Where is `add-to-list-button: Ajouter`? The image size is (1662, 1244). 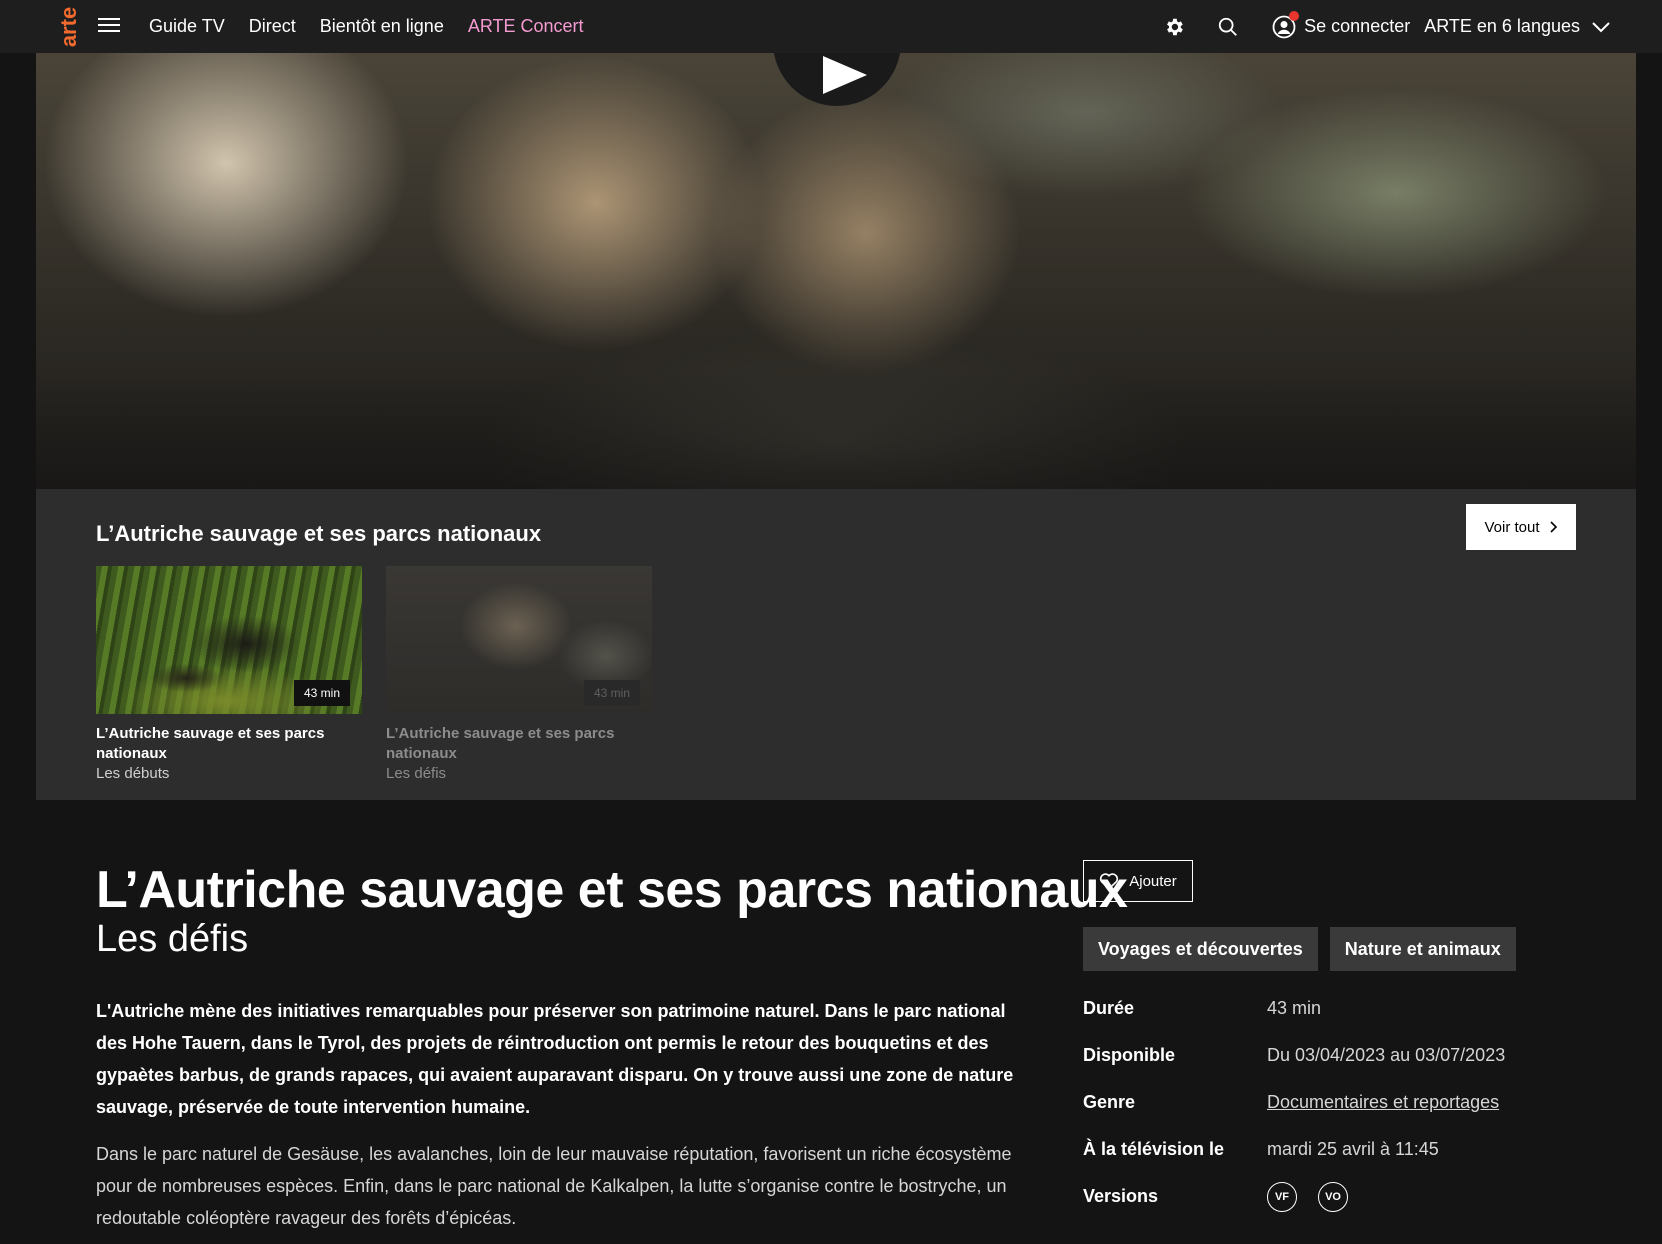
add-to-list-button: Ajouter is located at coordinates (1138, 881).